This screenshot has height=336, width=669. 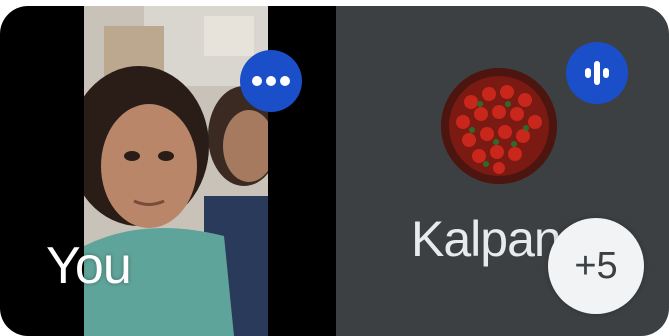 What do you see at coordinates (89, 266) in the screenshot?
I see `self-name-label: You` at bounding box center [89, 266].